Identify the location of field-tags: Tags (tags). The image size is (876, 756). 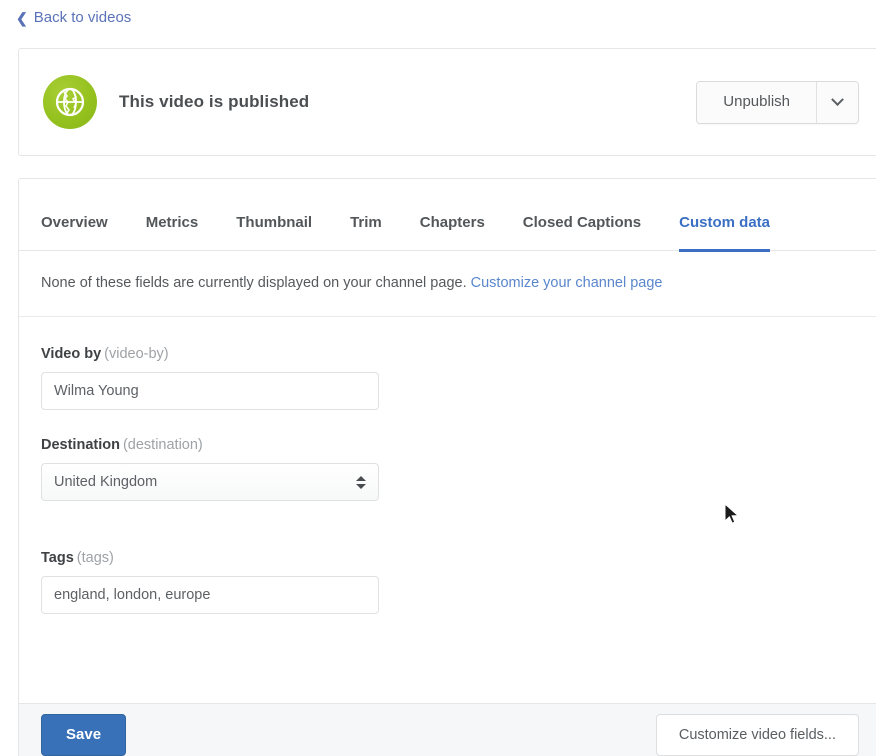
(450, 581).